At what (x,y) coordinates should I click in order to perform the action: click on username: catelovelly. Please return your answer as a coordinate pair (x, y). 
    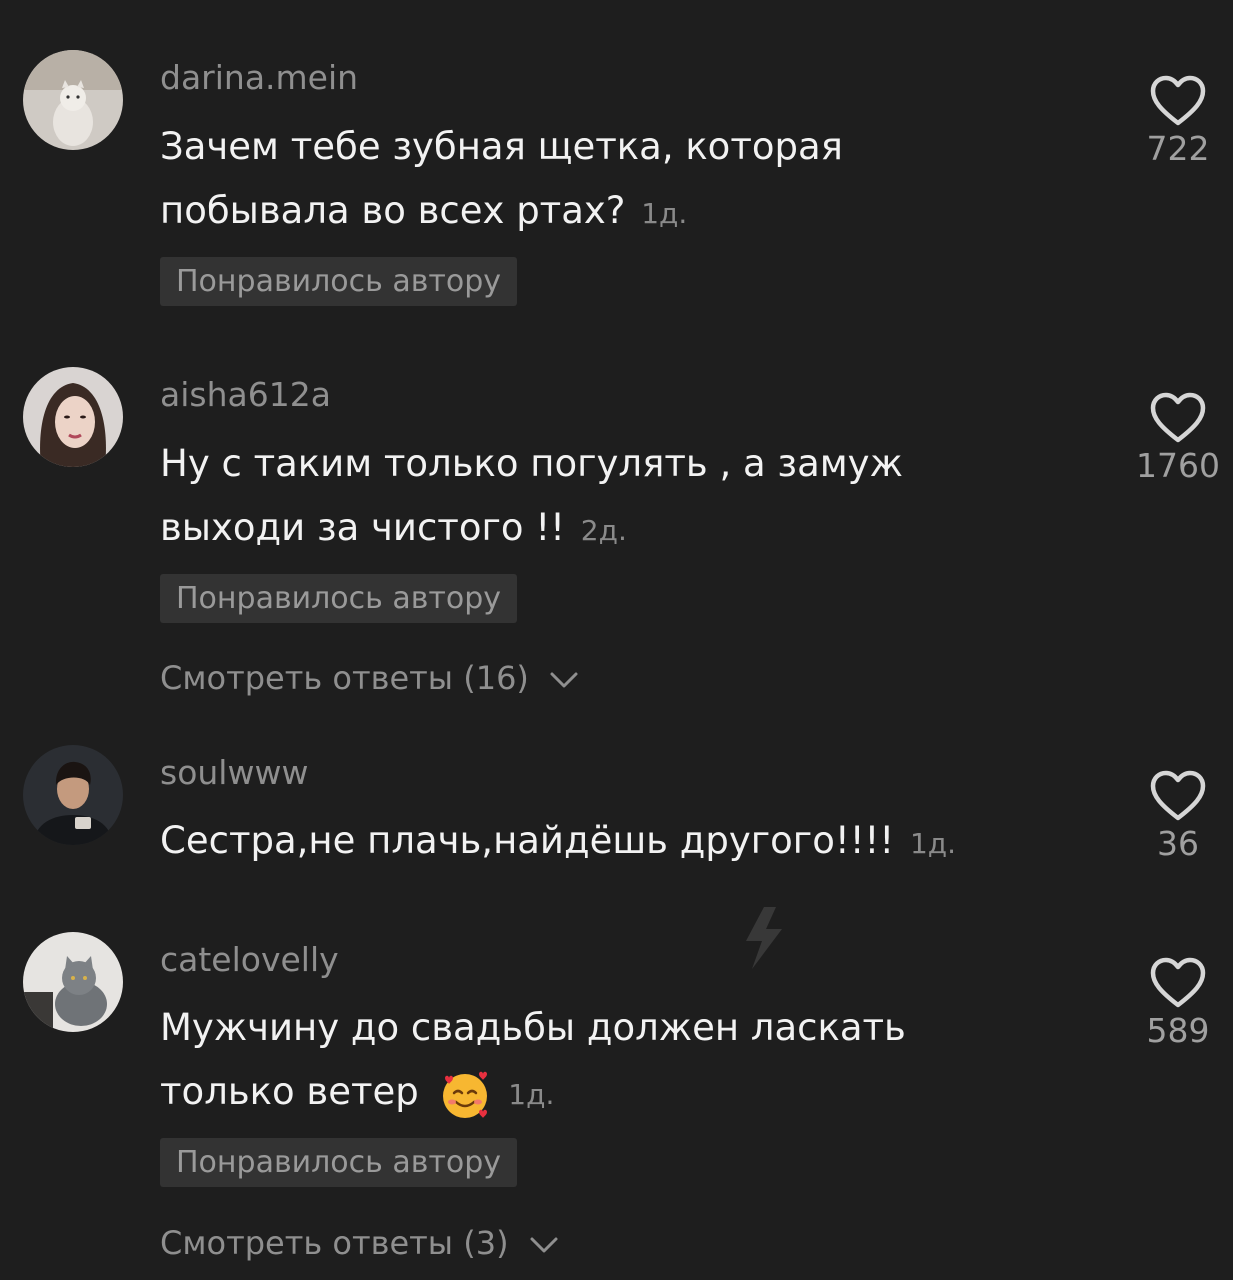
    Looking at the image, I should click on (249, 959).